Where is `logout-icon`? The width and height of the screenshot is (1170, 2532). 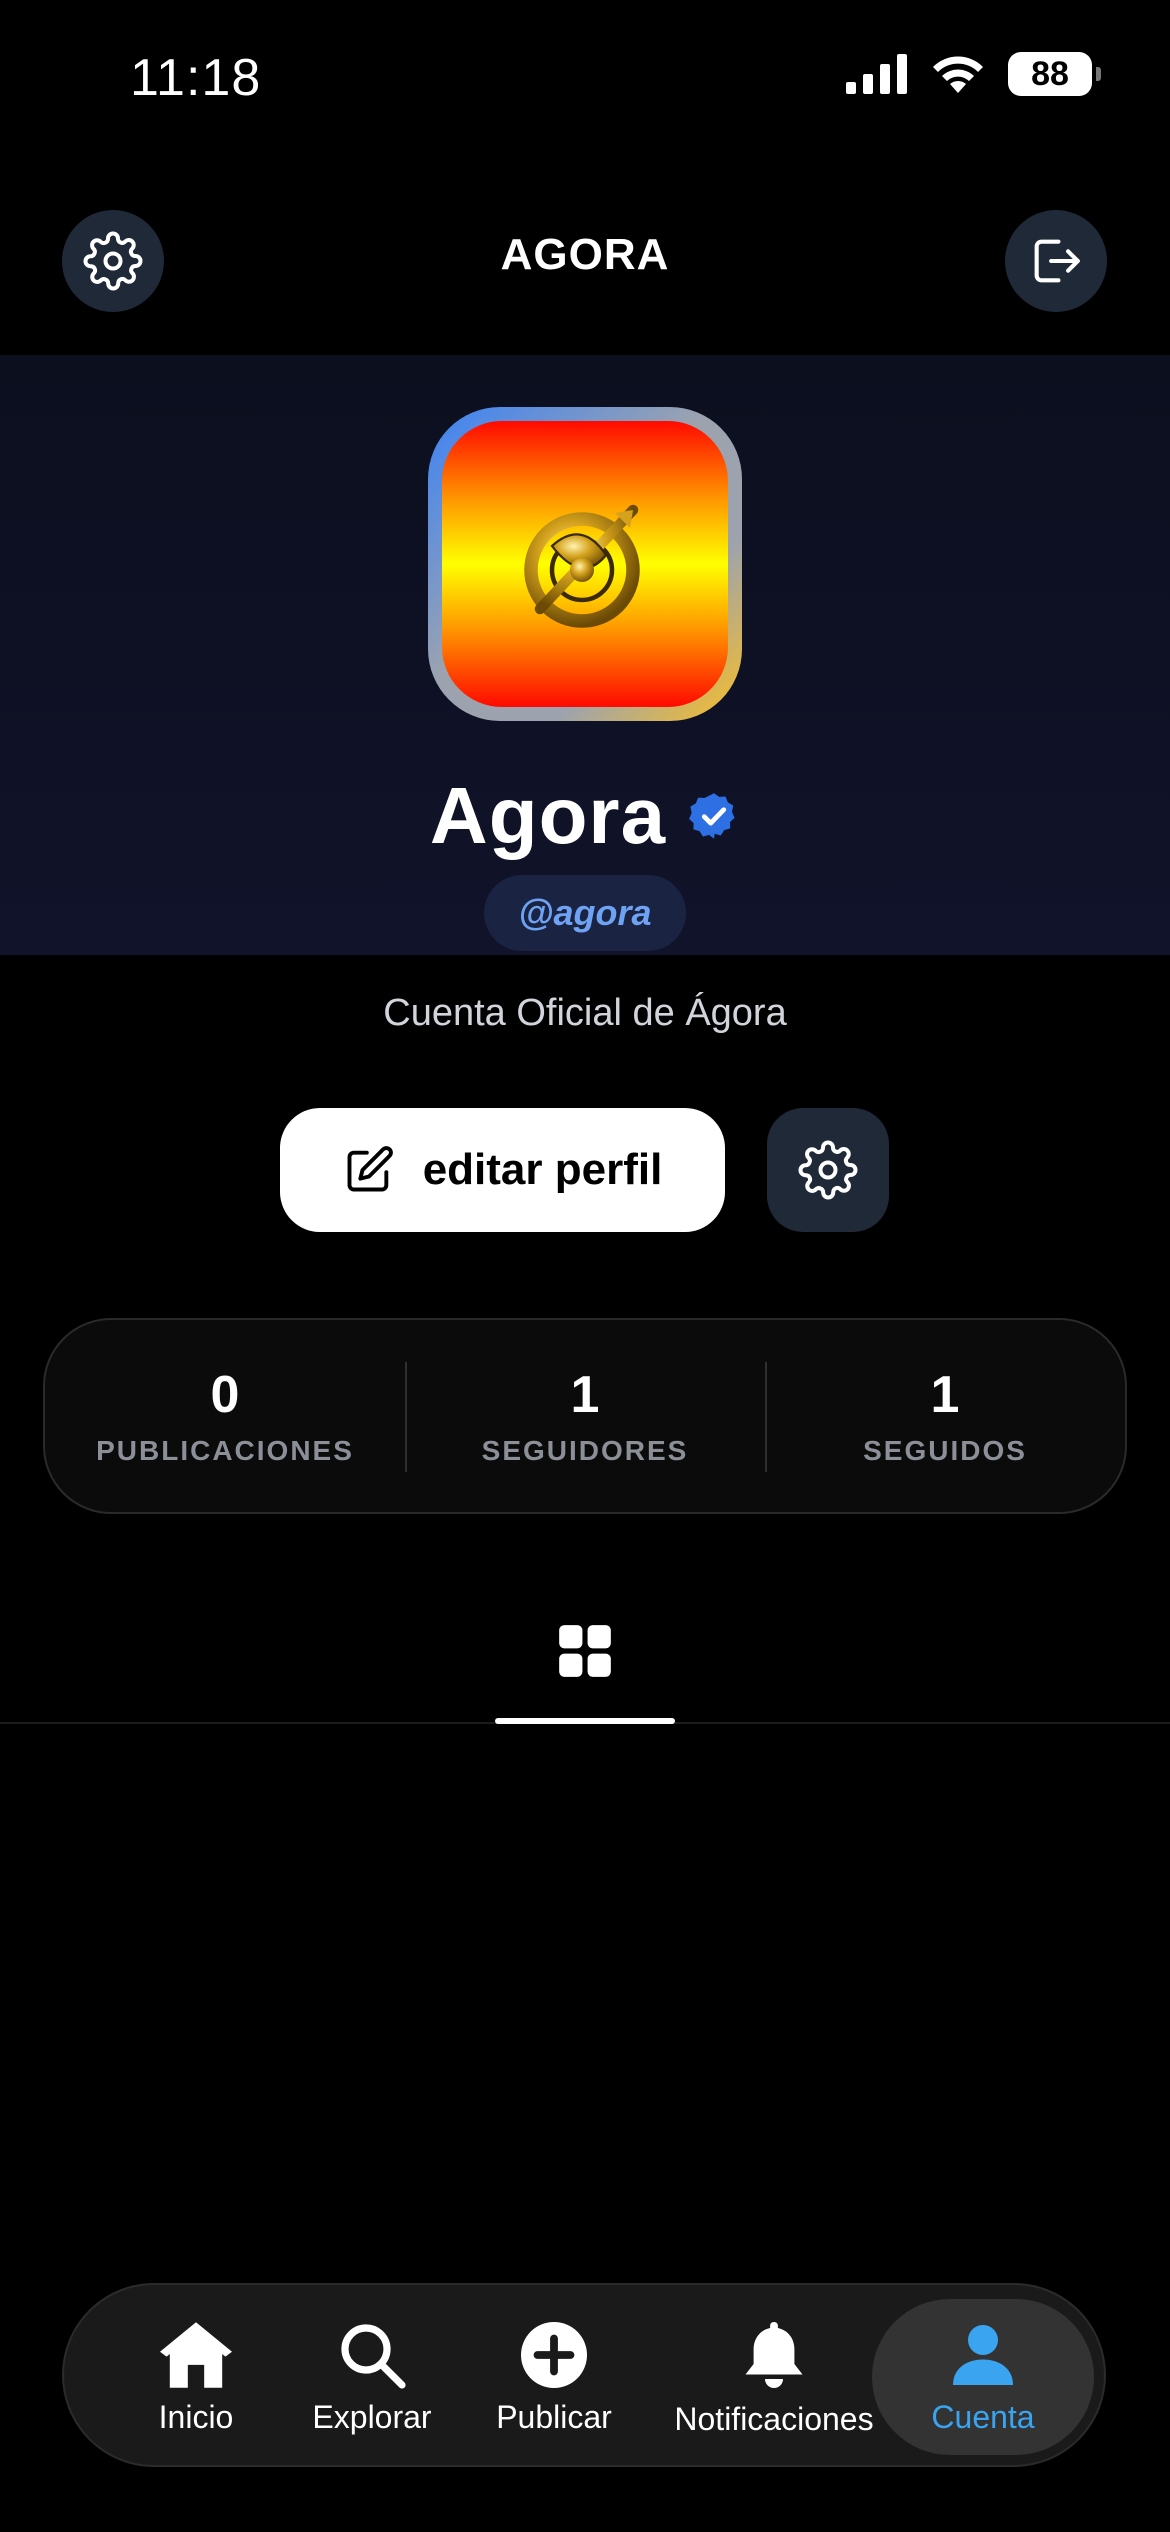
logout-icon is located at coordinates (1057, 261).